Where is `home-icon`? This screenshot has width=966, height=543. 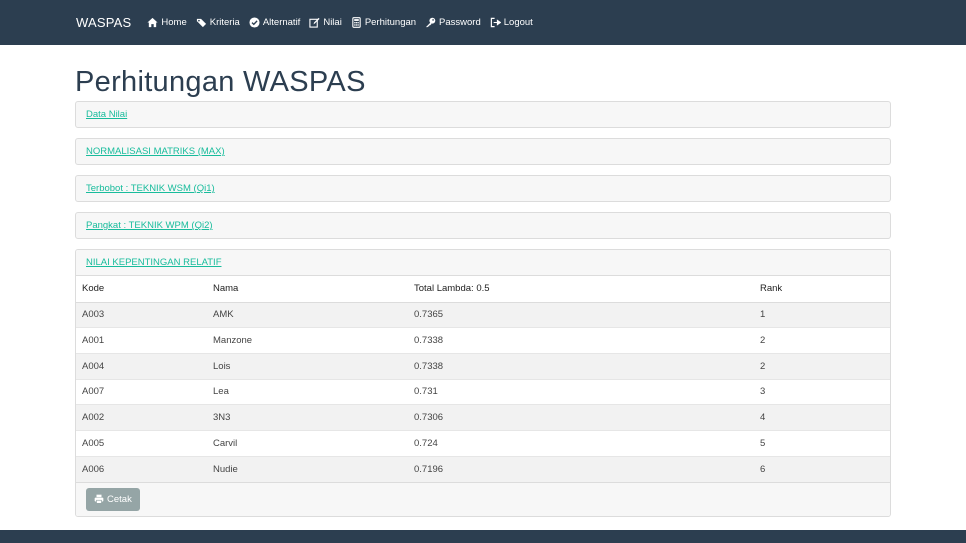
home-icon is located at coordinates (152, 22).